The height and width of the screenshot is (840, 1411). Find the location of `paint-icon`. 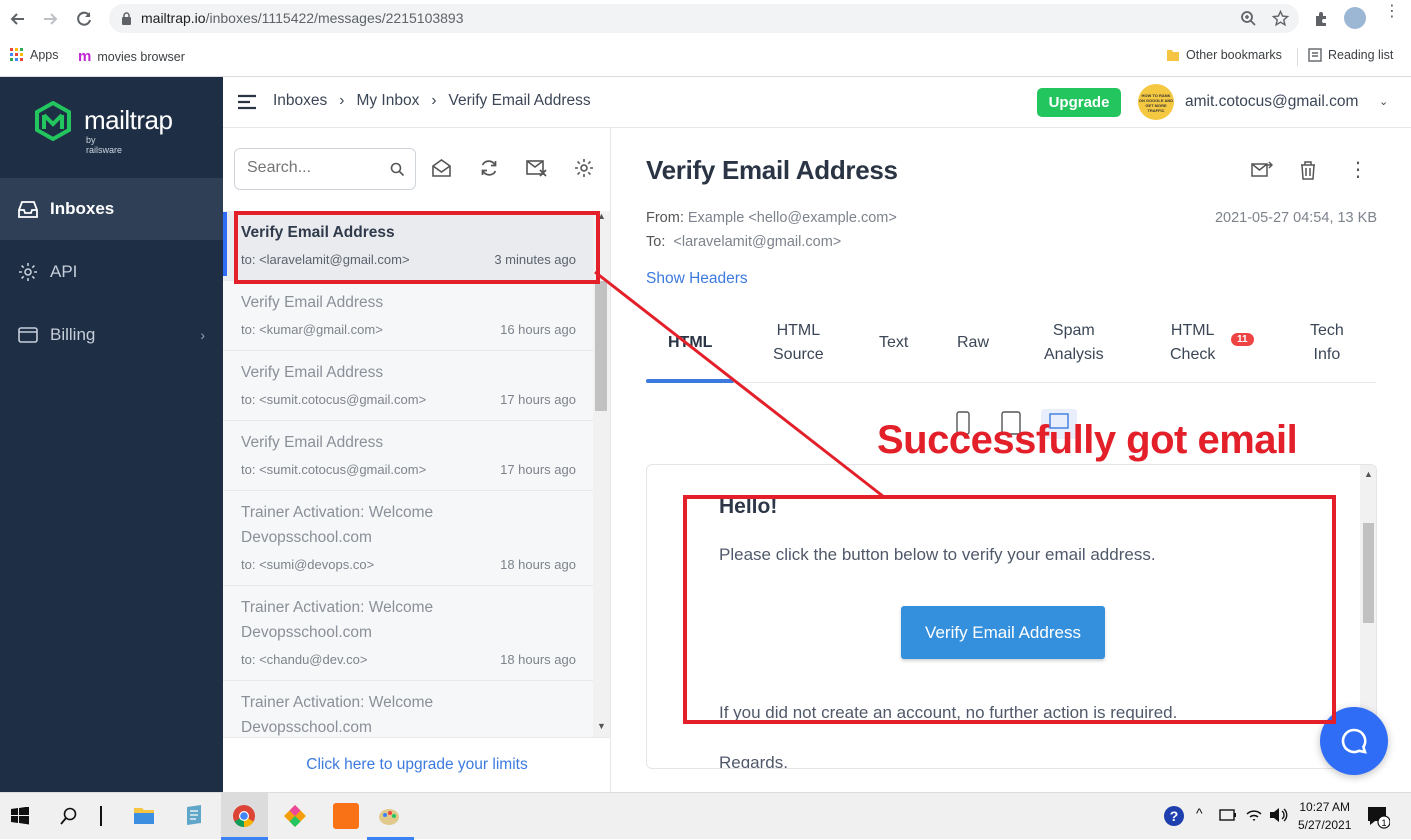

paint-icon is located at coordinates (389, 817).